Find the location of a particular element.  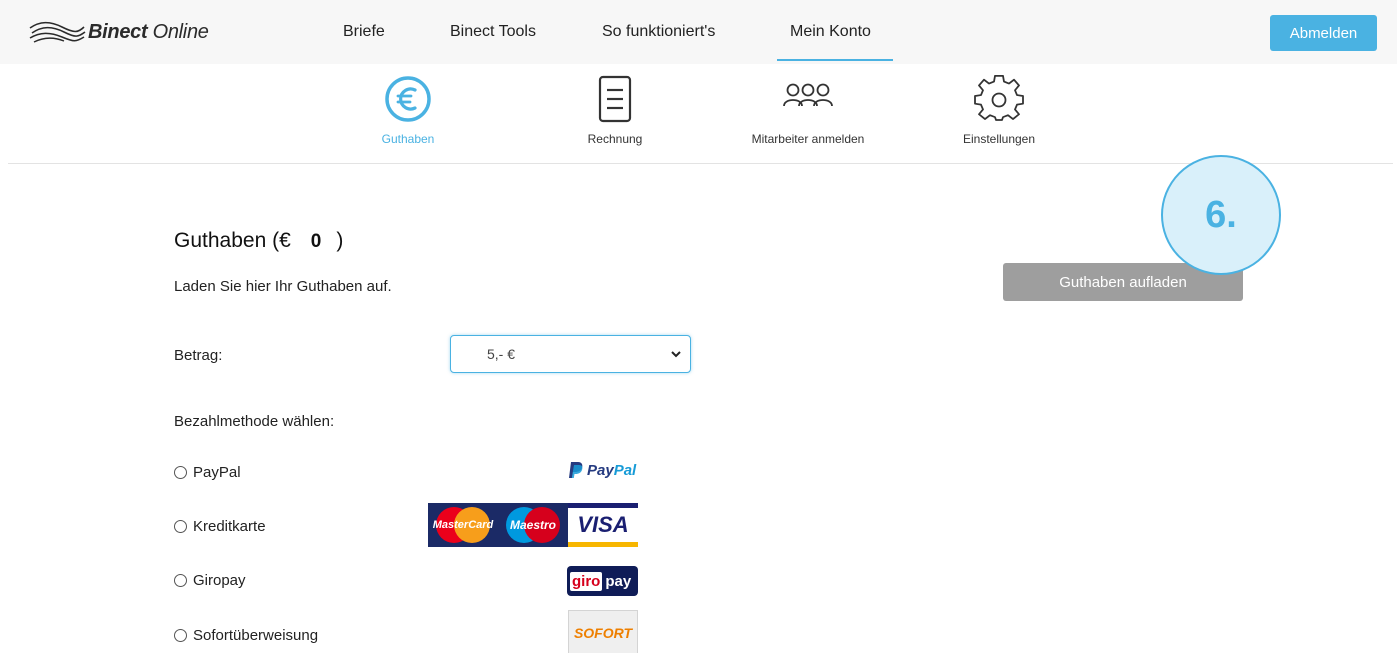

tab-rechnung: Rechnung is located at coordinates (615, 108).